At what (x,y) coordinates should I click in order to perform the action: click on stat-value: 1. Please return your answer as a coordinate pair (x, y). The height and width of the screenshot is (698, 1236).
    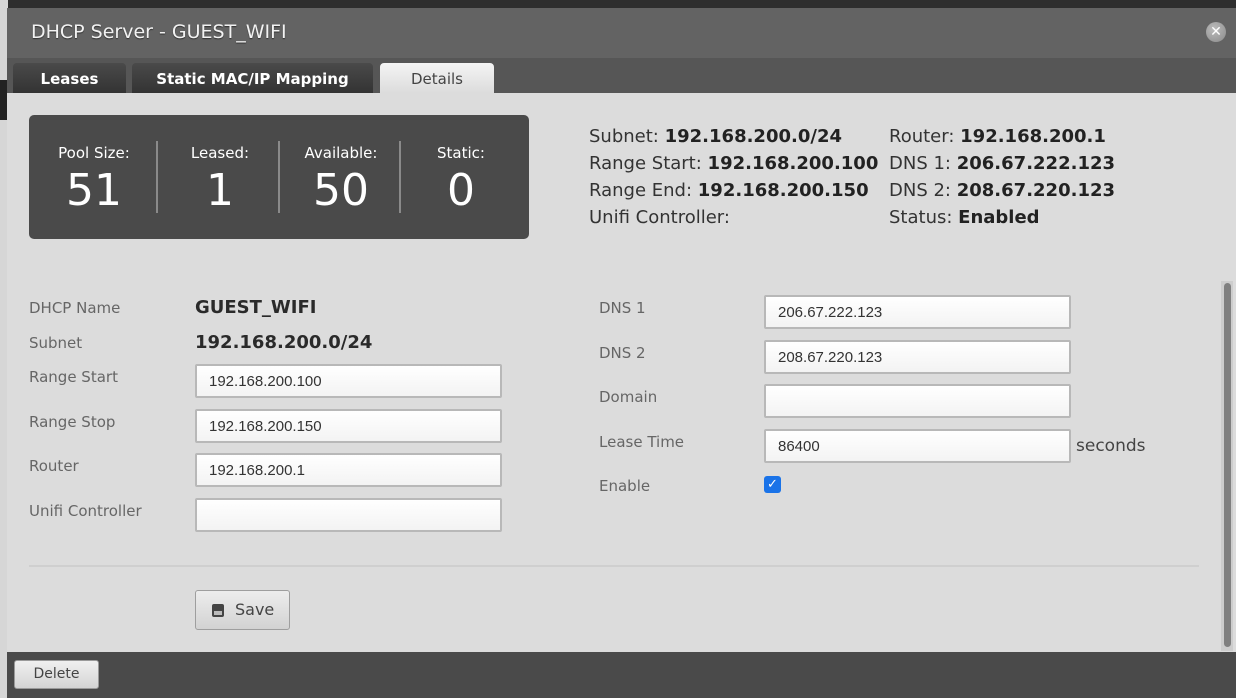
    Looking at the image, I should click on (220, 190).